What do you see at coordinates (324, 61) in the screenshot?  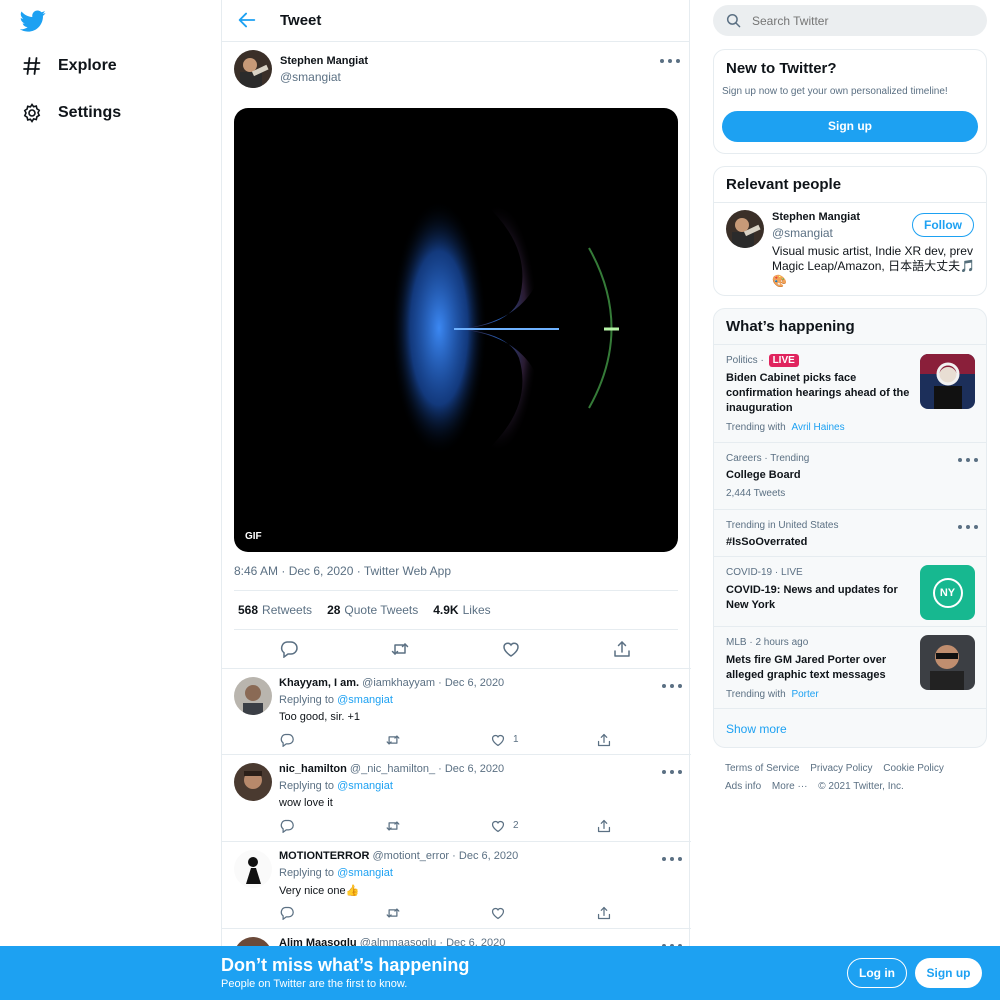 I see `author-name: Stephen Mangiat` at bounding box center [324, 61].